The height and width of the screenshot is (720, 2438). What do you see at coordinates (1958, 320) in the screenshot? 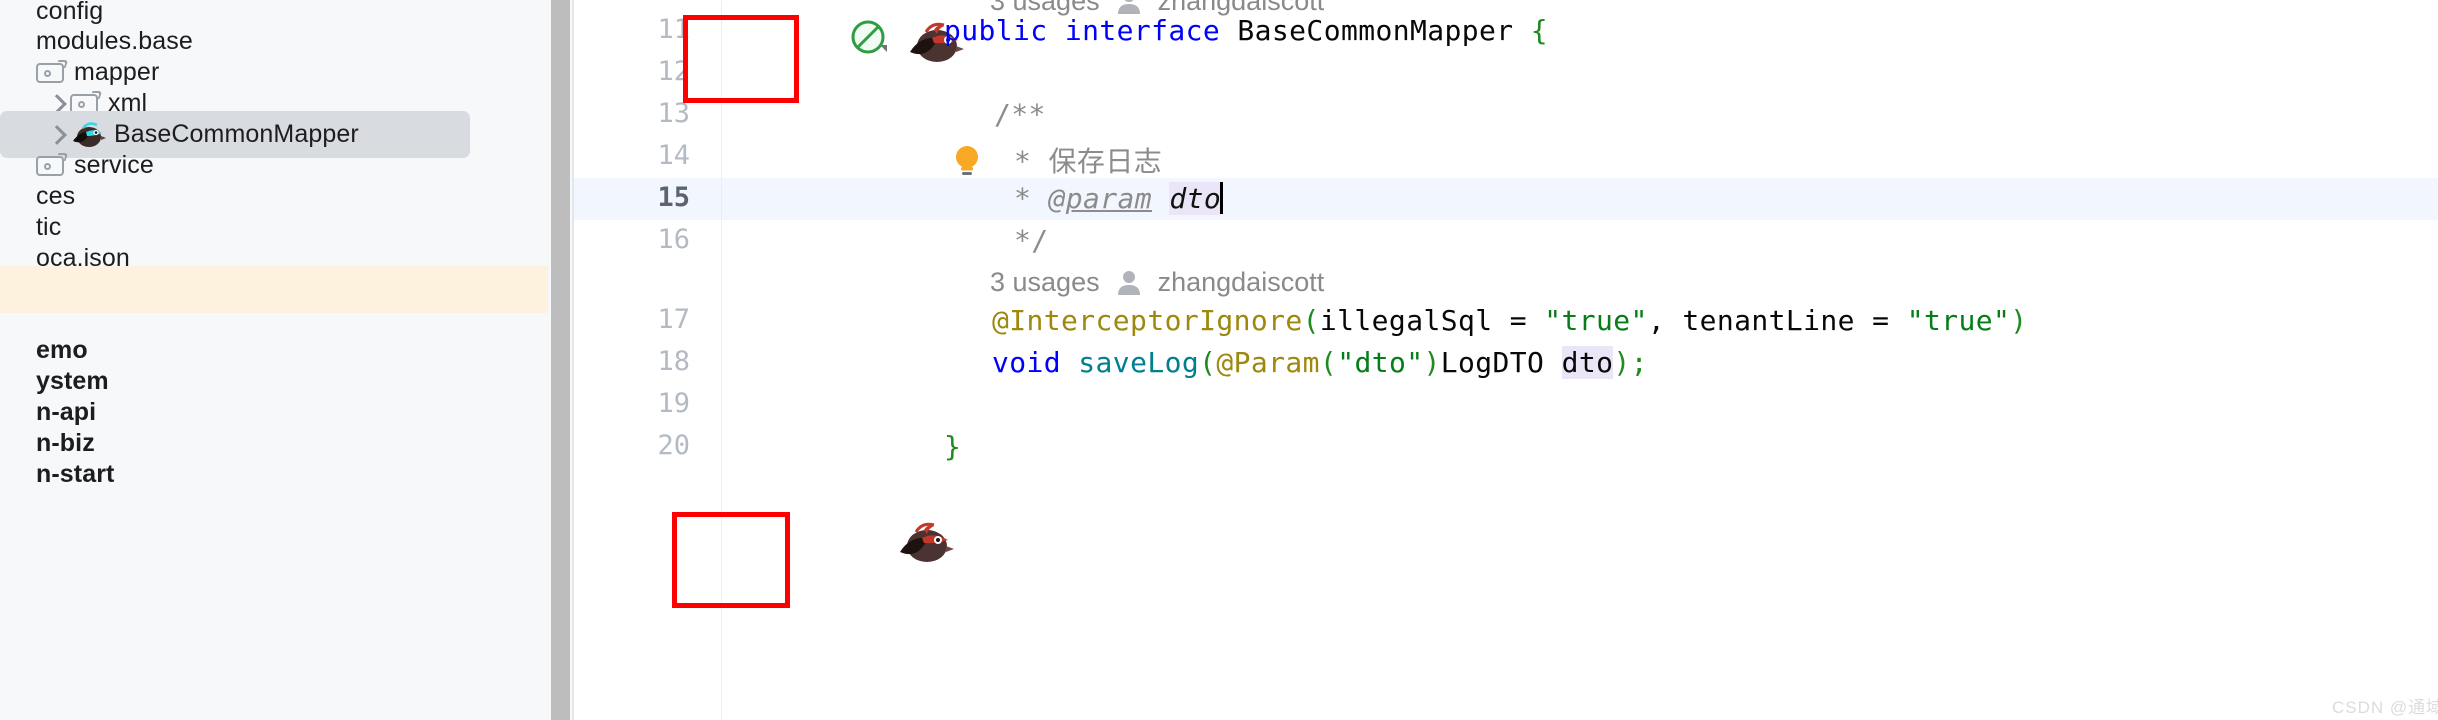
I see `anno-value-2: "true"` at bounding box center [1958, 320].